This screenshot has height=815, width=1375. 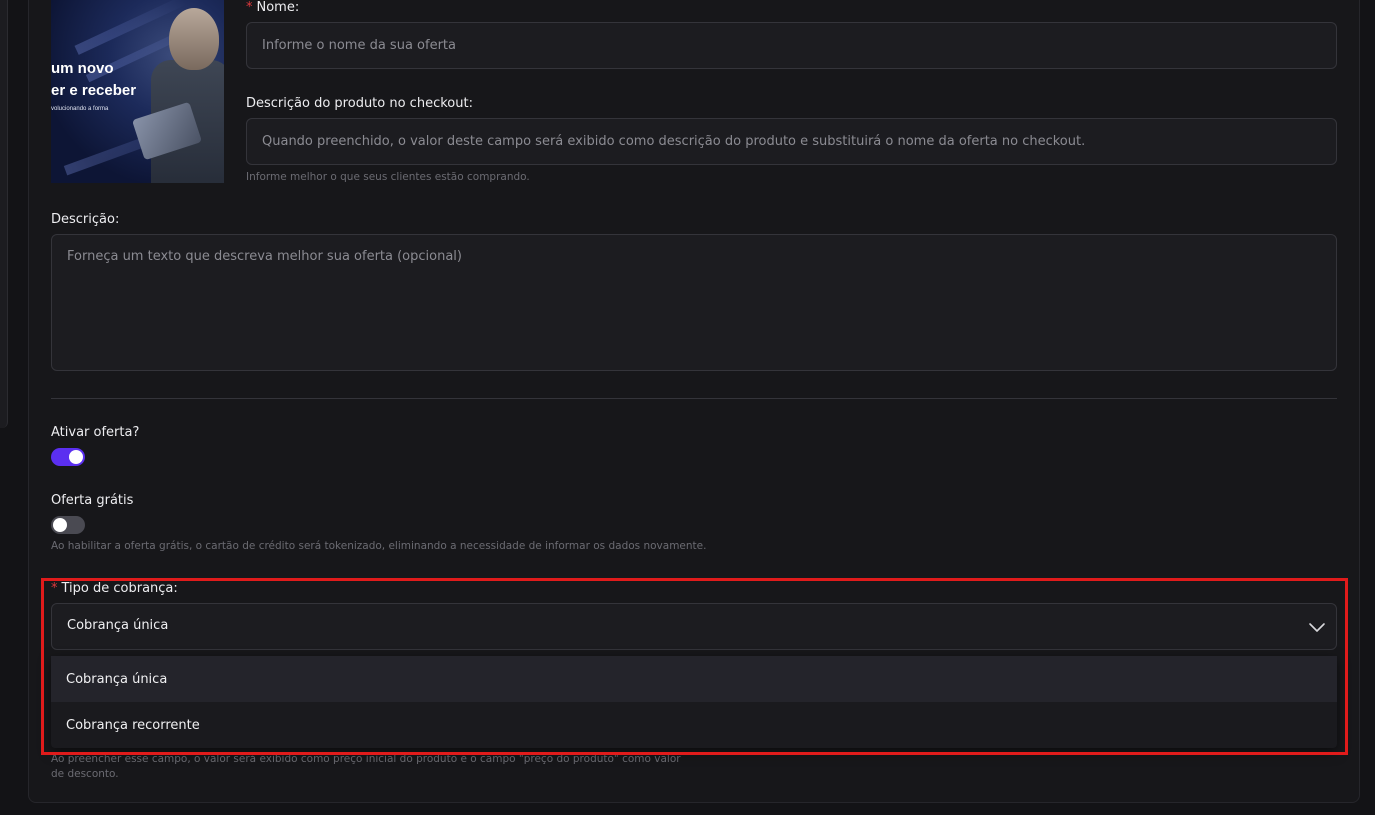 What do you see at coordinates (95, 432) in the screenshot?
I see `activate-offer-label: Ativar oferta?` at bounding box center [95, 432].